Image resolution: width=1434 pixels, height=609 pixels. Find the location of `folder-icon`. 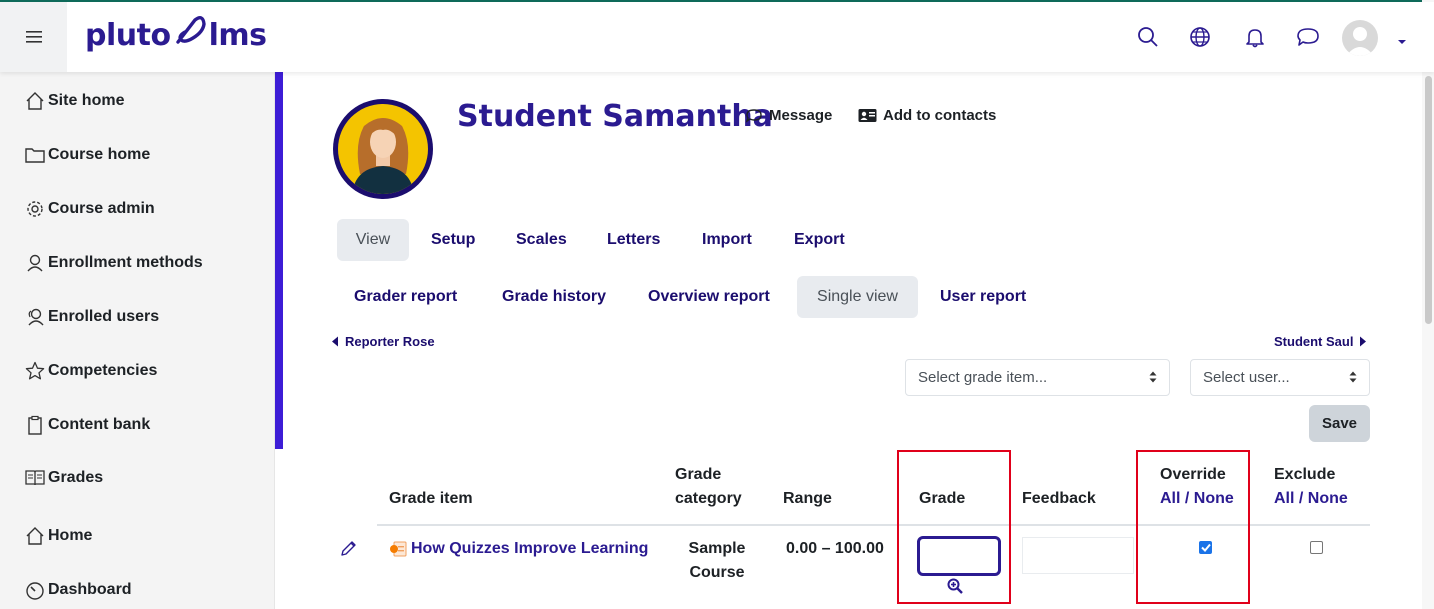

folder-icon is located at coordinates (35, 155).